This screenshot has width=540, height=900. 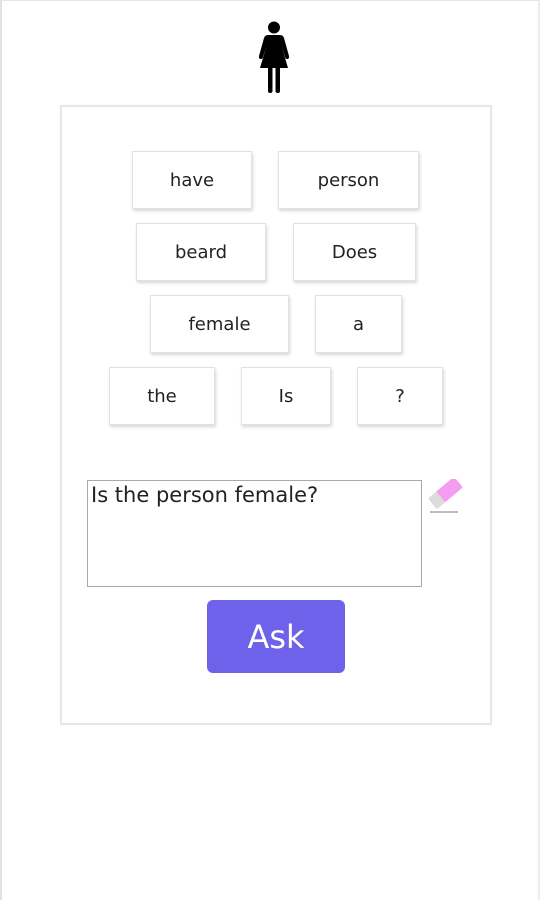 I want to click on word-chip-a: a, so click(x=358, y=324).